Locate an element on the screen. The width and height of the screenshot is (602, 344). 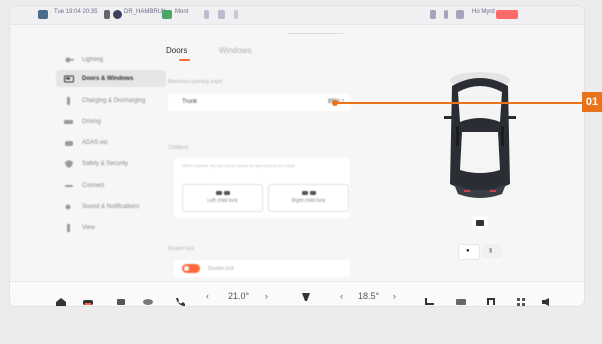
sidebar-item-charging: Charging & Discharging is located at coordinates (111, 100).